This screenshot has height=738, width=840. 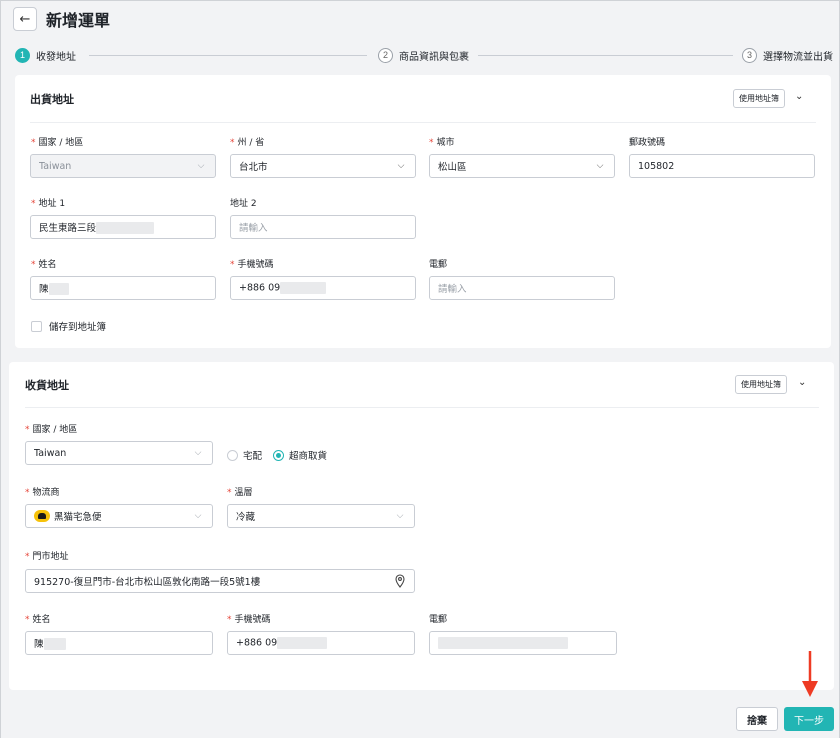 What do you see at coordinates (52, 99) in the screenshot?
I see `sender-card-title: 出貨地址` at bounding box center [52, 99].